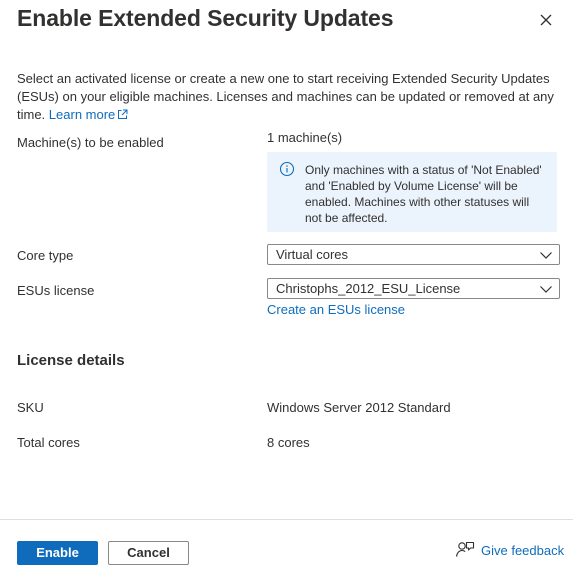 The image size is (573, 571). What do you see at coordinates (368, 288) in the screenshot?
I see `esus-license-value: Christophs_2012_ESU_License` at bounding box center [368, 288].